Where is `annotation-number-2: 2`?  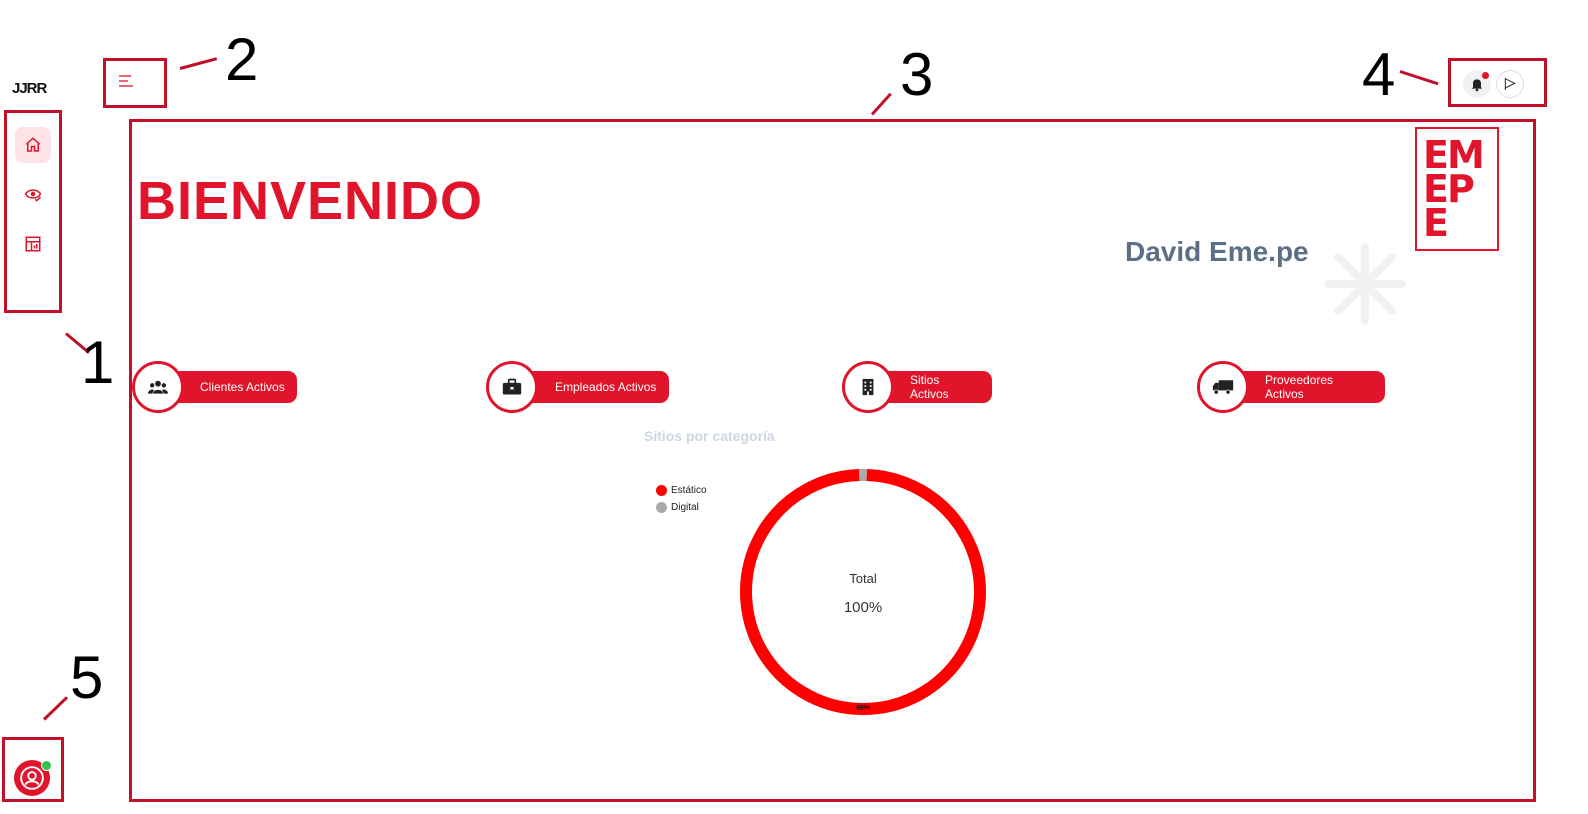 annotation-number-2: 2 is located at coordinates (242, 59).